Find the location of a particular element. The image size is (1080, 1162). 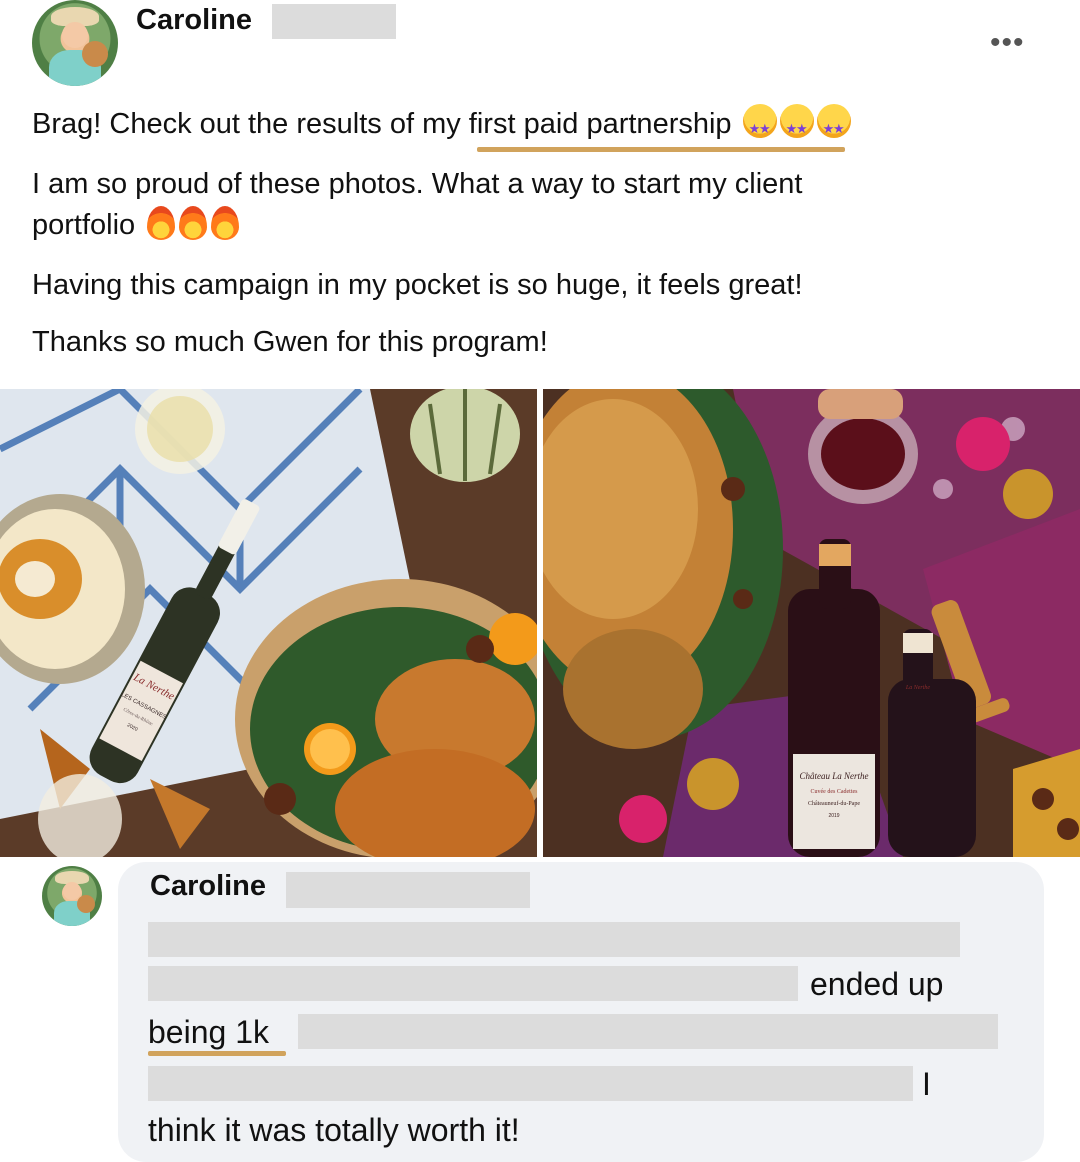

photo-right-label-year: 2019 is located at coordinates (833, 816).